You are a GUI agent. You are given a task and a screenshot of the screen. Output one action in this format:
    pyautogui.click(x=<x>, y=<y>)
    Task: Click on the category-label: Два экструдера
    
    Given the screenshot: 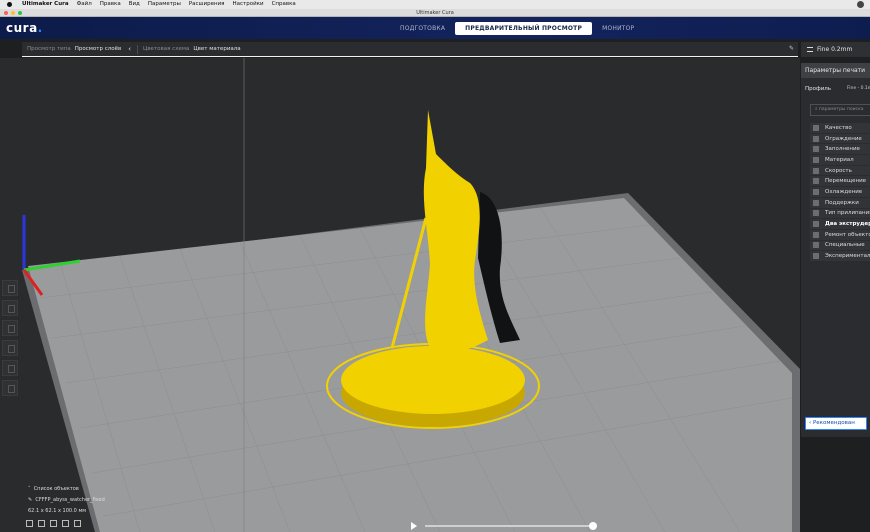 What is the action you would take?
    pyautogui.click(x=847, y=224)
    